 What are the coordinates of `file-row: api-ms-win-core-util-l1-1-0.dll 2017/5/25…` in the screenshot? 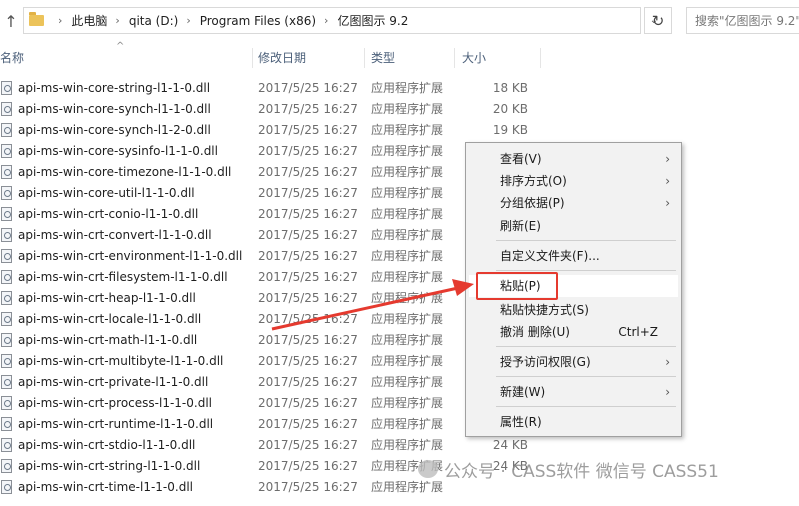 It's located at (260, 193).